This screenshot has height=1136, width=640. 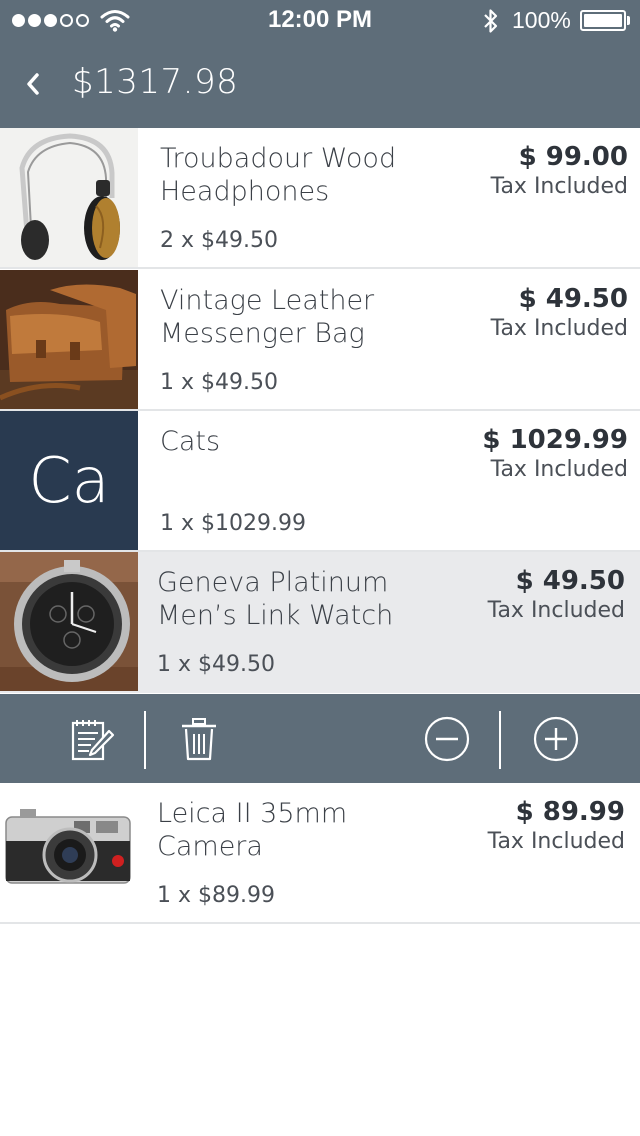 I want to click on item-price: $ 99.00, so click(x=573, y=157).